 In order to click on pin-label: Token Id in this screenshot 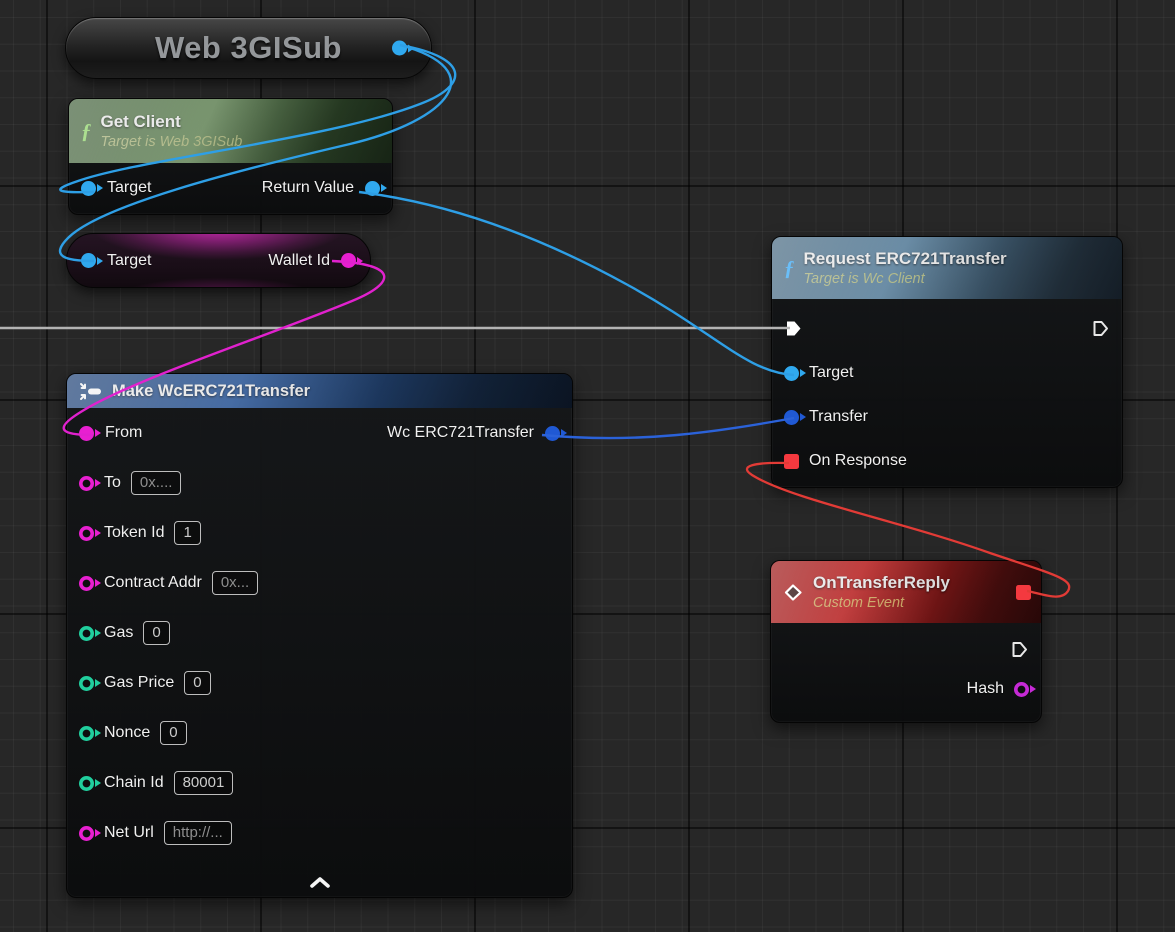, I will do `click(134, 532)`.